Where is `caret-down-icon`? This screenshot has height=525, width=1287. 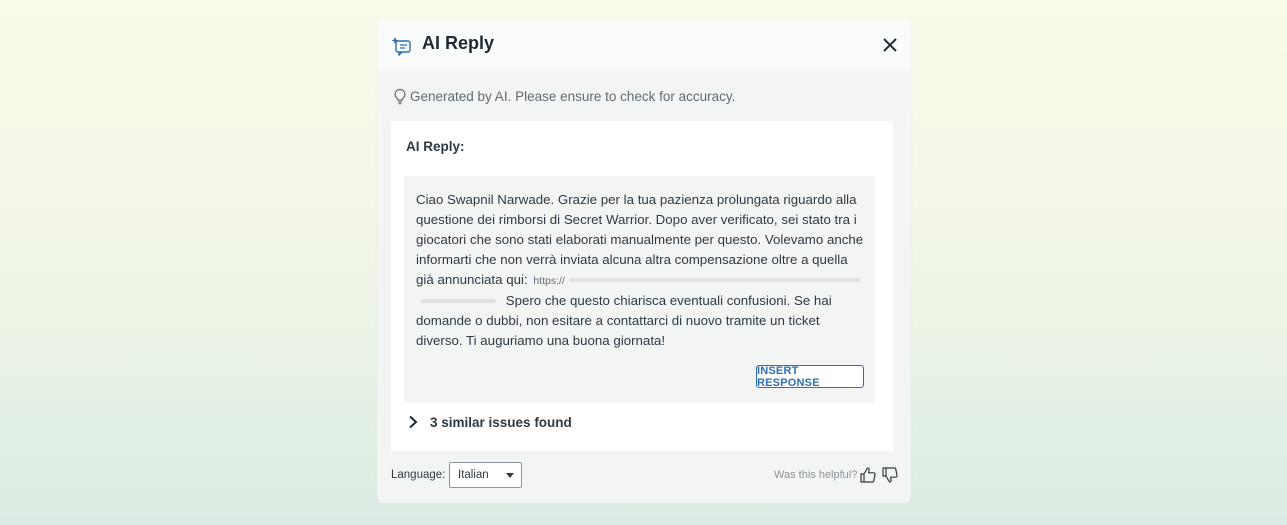
caret-down-icon is located at coordinates (510, 475).